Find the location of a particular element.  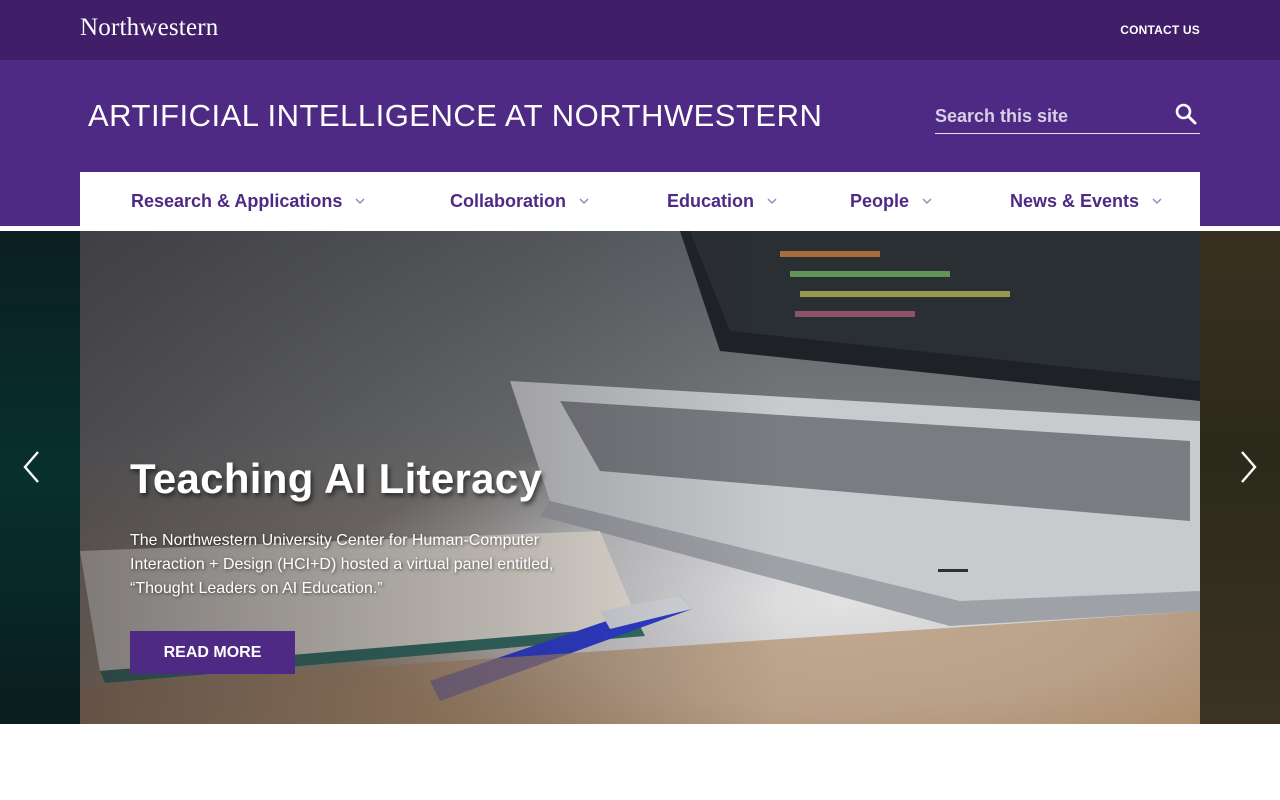

top-bar: Northwestern CONTACT US is located at coordinates (640, 30).